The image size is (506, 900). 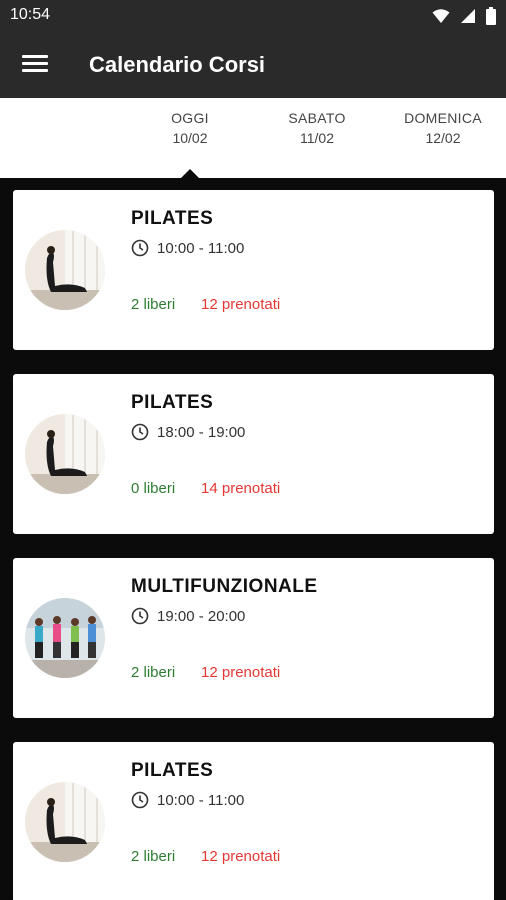 I want to click on course-time: 19:00 - 20:00, so click(x=188, y=616).